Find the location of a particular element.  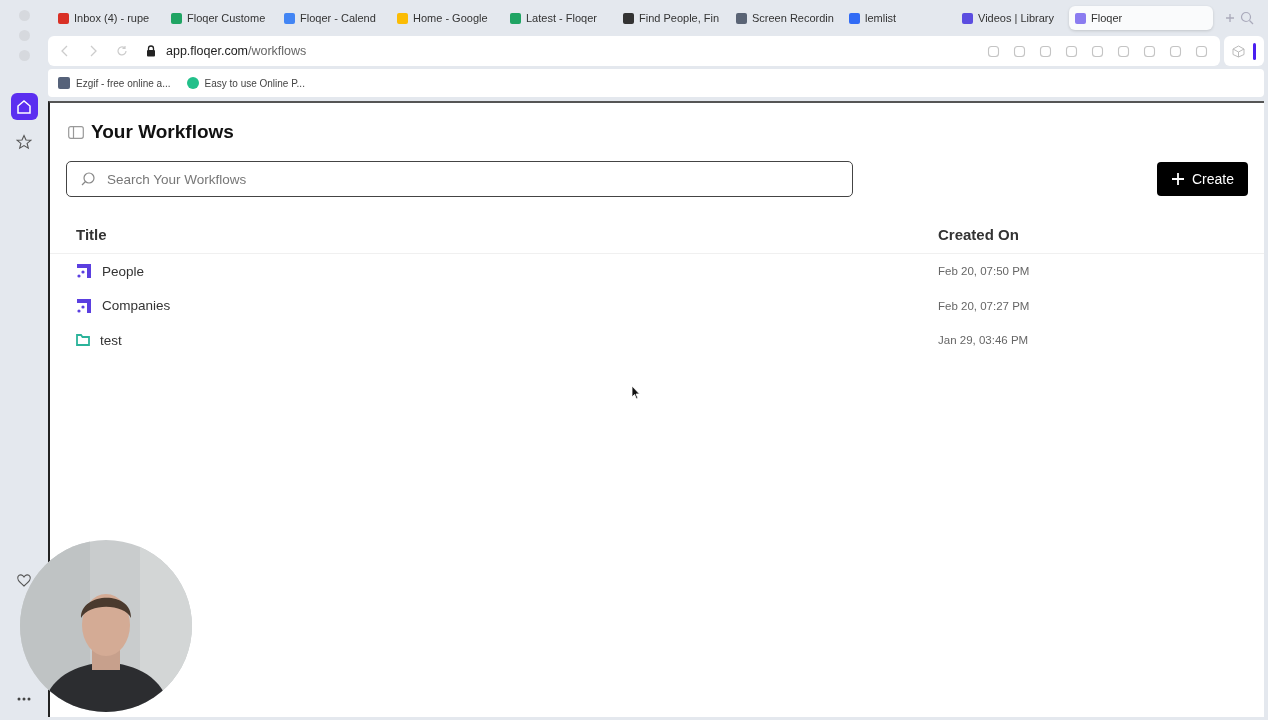

workflow-title: test is located at coordinates (111, 340).